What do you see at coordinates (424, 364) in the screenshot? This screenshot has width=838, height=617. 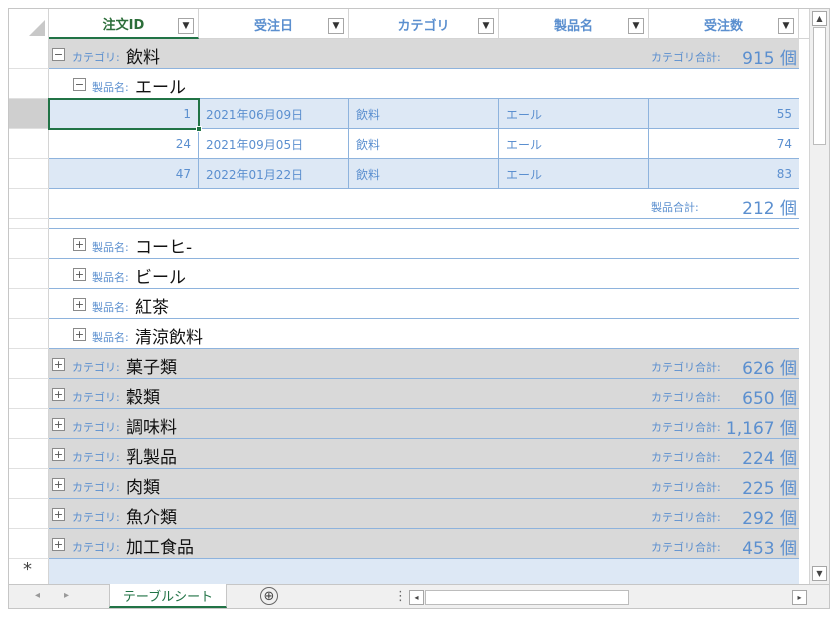 I see `category-group-row: + カテゴリ: 菓子類 カテゴリ合計: 626 個` at bounding box center [424, 364].